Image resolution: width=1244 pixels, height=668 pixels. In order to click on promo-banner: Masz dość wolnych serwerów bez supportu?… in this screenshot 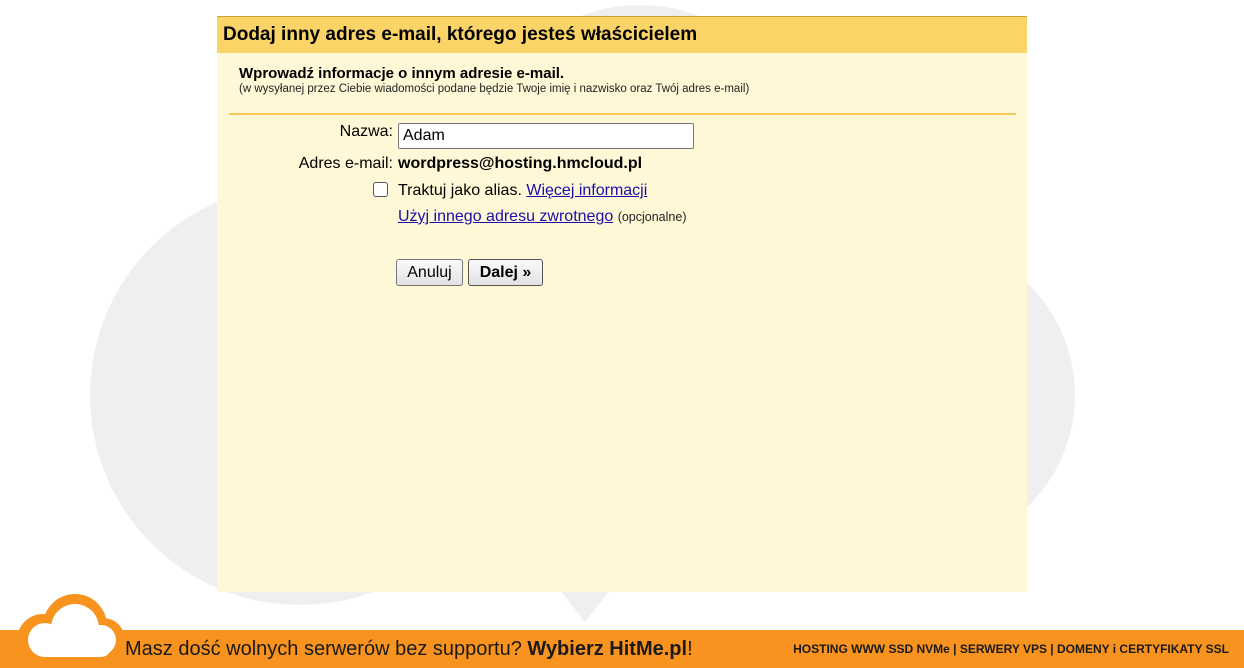, I will do `click(622, 649)`.